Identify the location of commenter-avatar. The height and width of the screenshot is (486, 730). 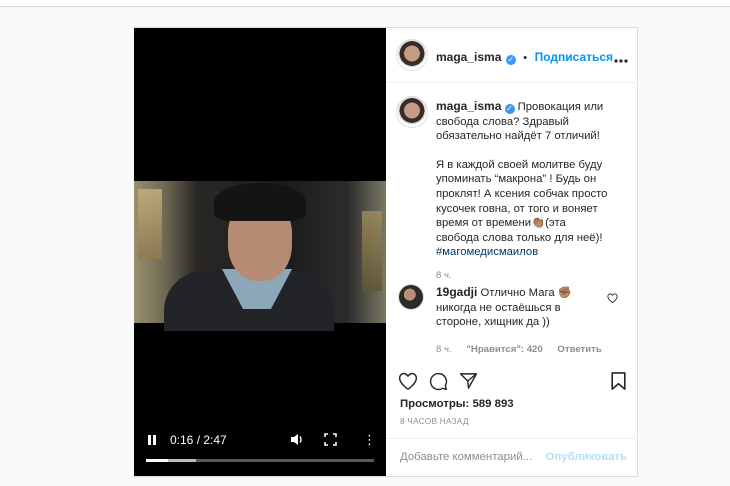
(411, 297).